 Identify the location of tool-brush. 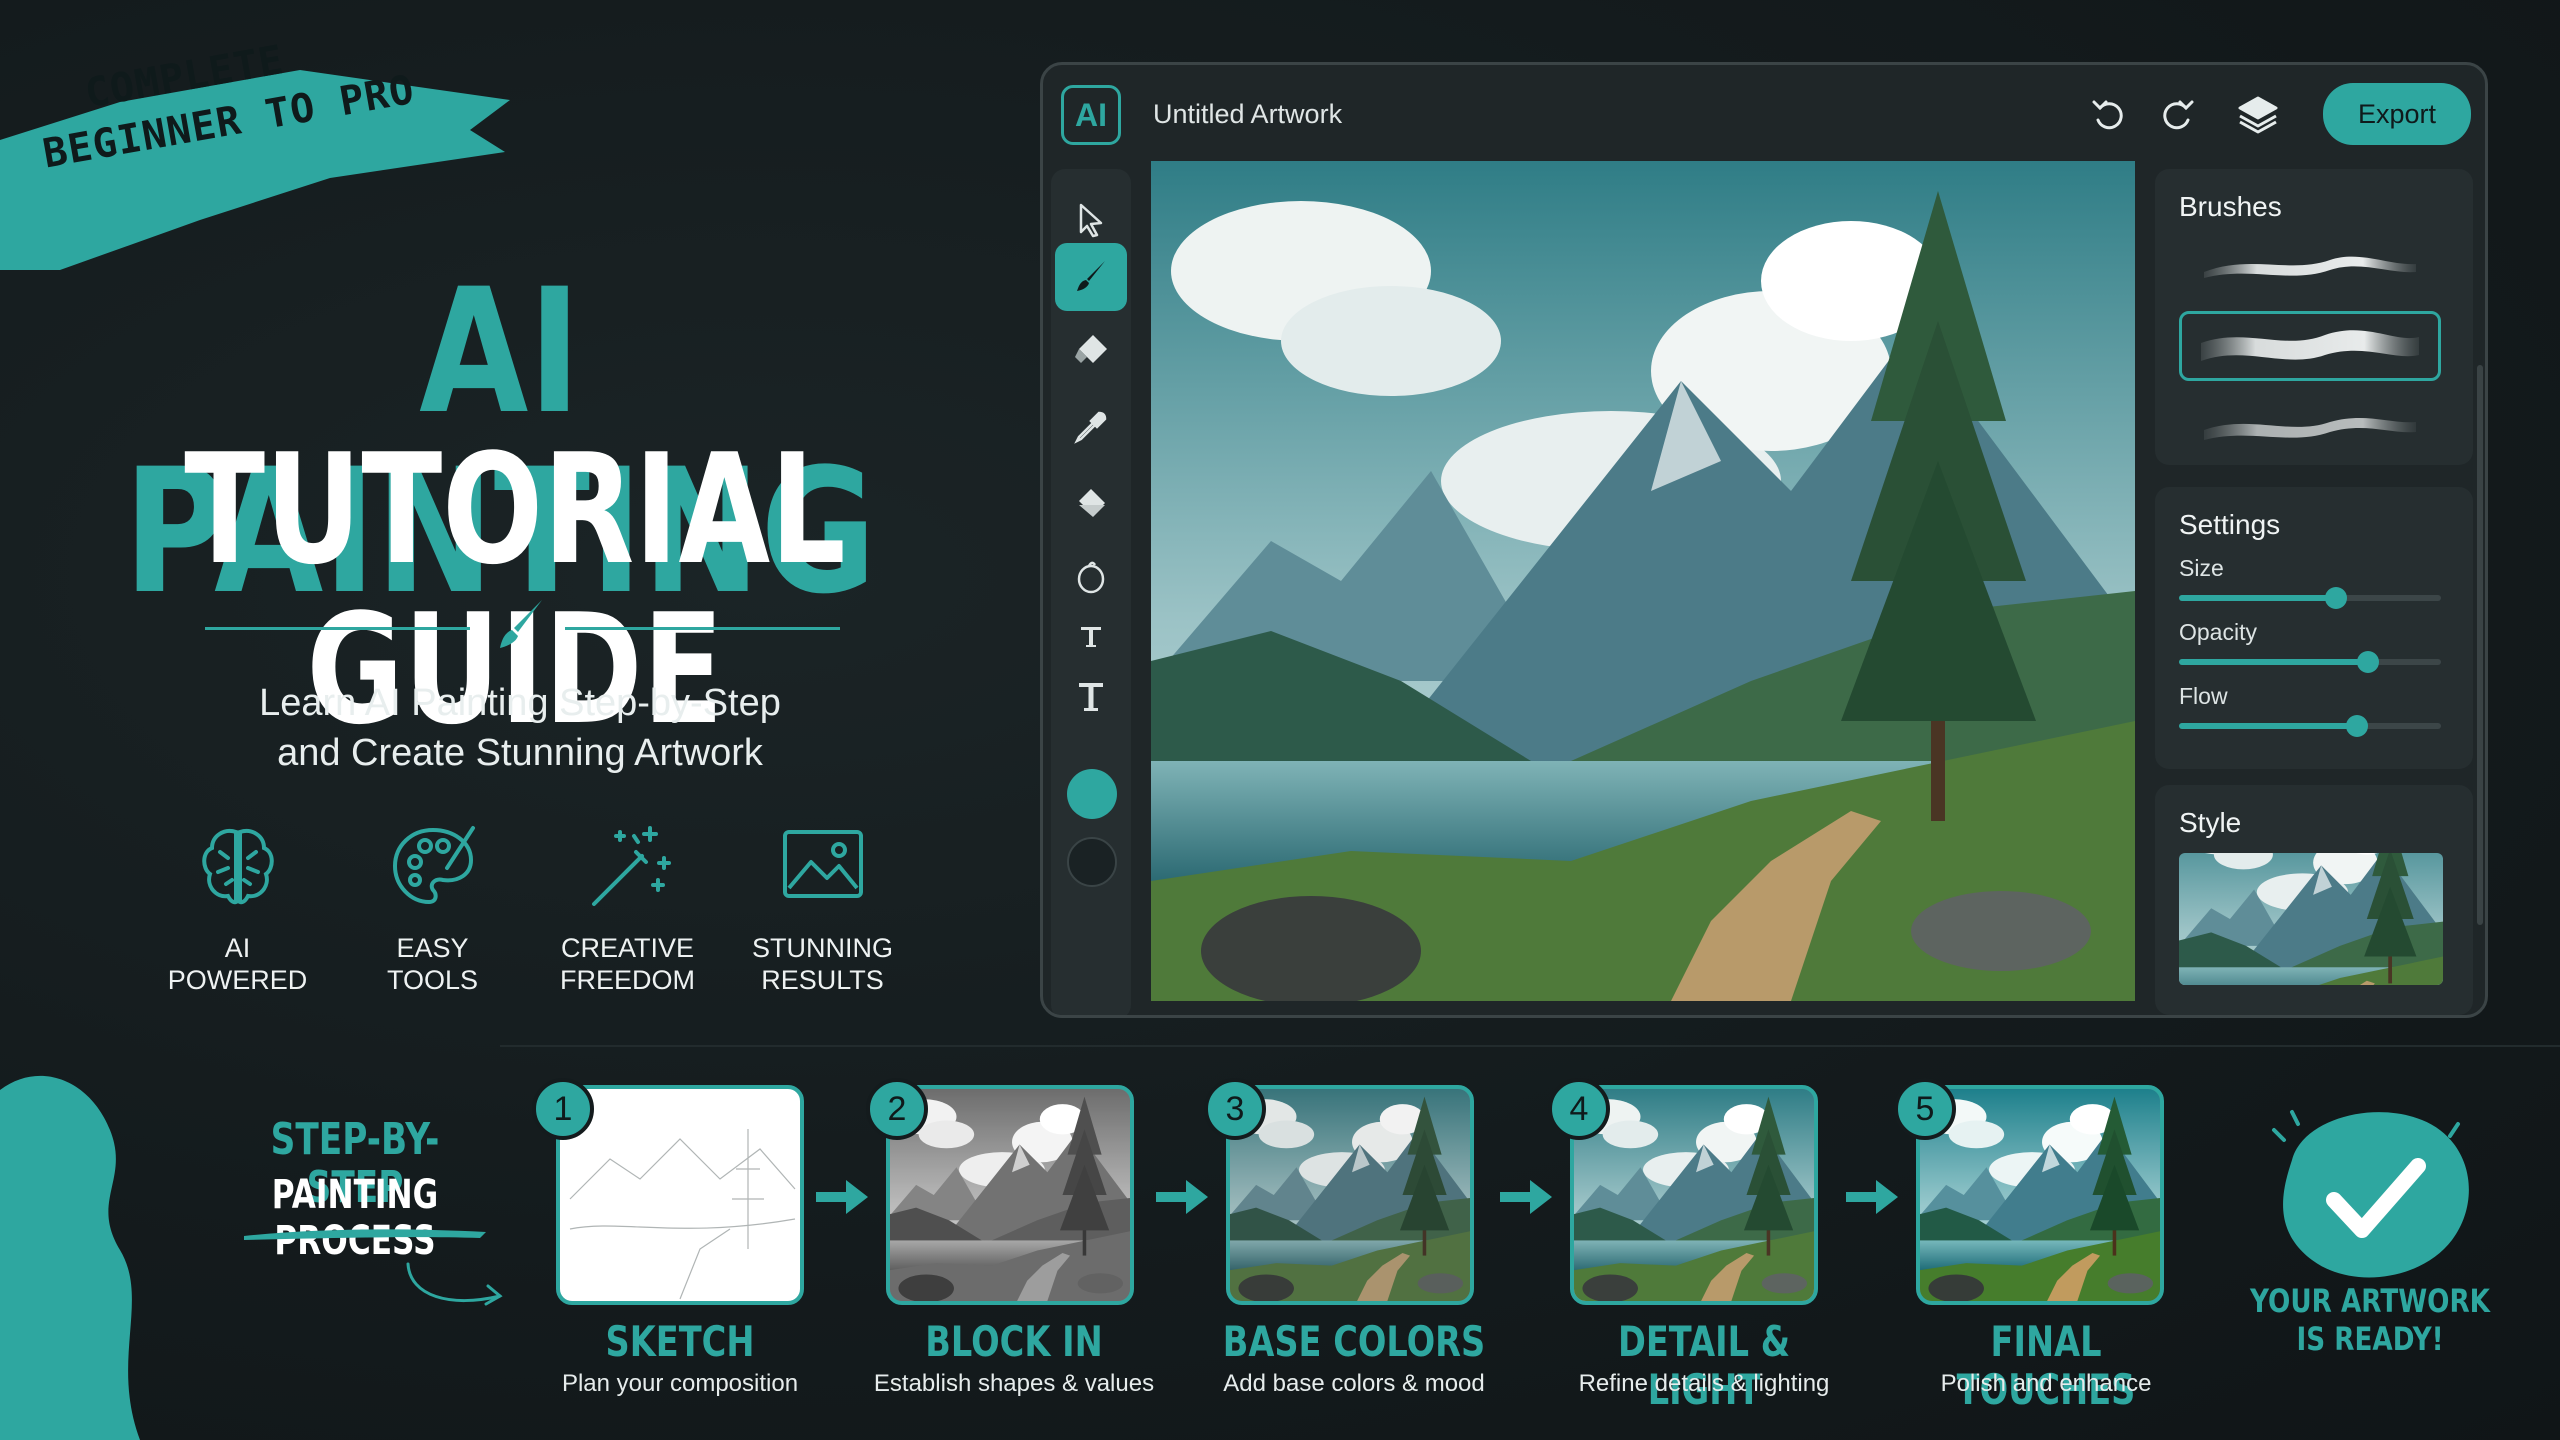
(1091, 277).